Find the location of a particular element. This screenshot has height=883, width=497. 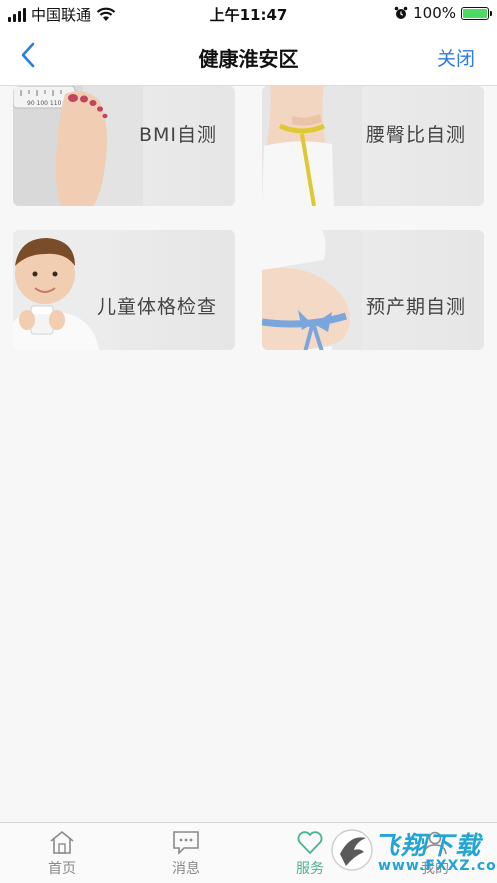

svg-text: 90 100 110 is located at coordinates (44, 103).